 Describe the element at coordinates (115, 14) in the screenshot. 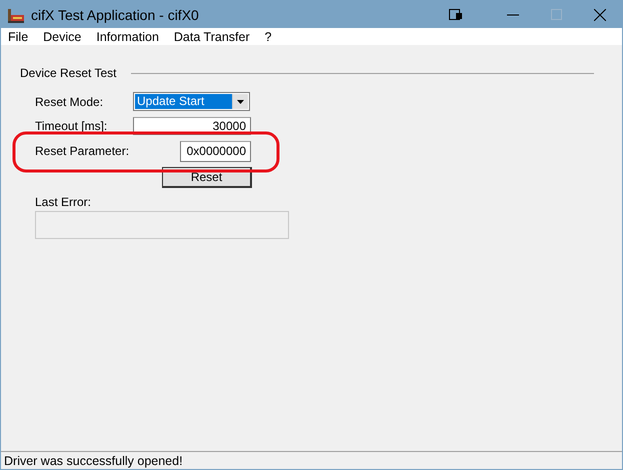

I see `window-title: cifX Test Application - cifX0` at that location.